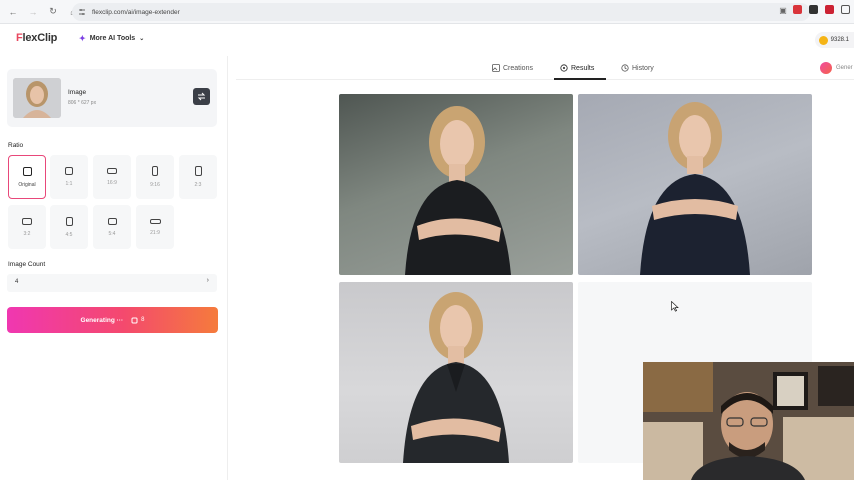 Image resolution: width=854 pixels, height=480 pixels. What do you see at coordinates (112, 98) in the screenshot?
I see `source-image-card: Image 806 * 627 px` at bounding box center [112, 98].